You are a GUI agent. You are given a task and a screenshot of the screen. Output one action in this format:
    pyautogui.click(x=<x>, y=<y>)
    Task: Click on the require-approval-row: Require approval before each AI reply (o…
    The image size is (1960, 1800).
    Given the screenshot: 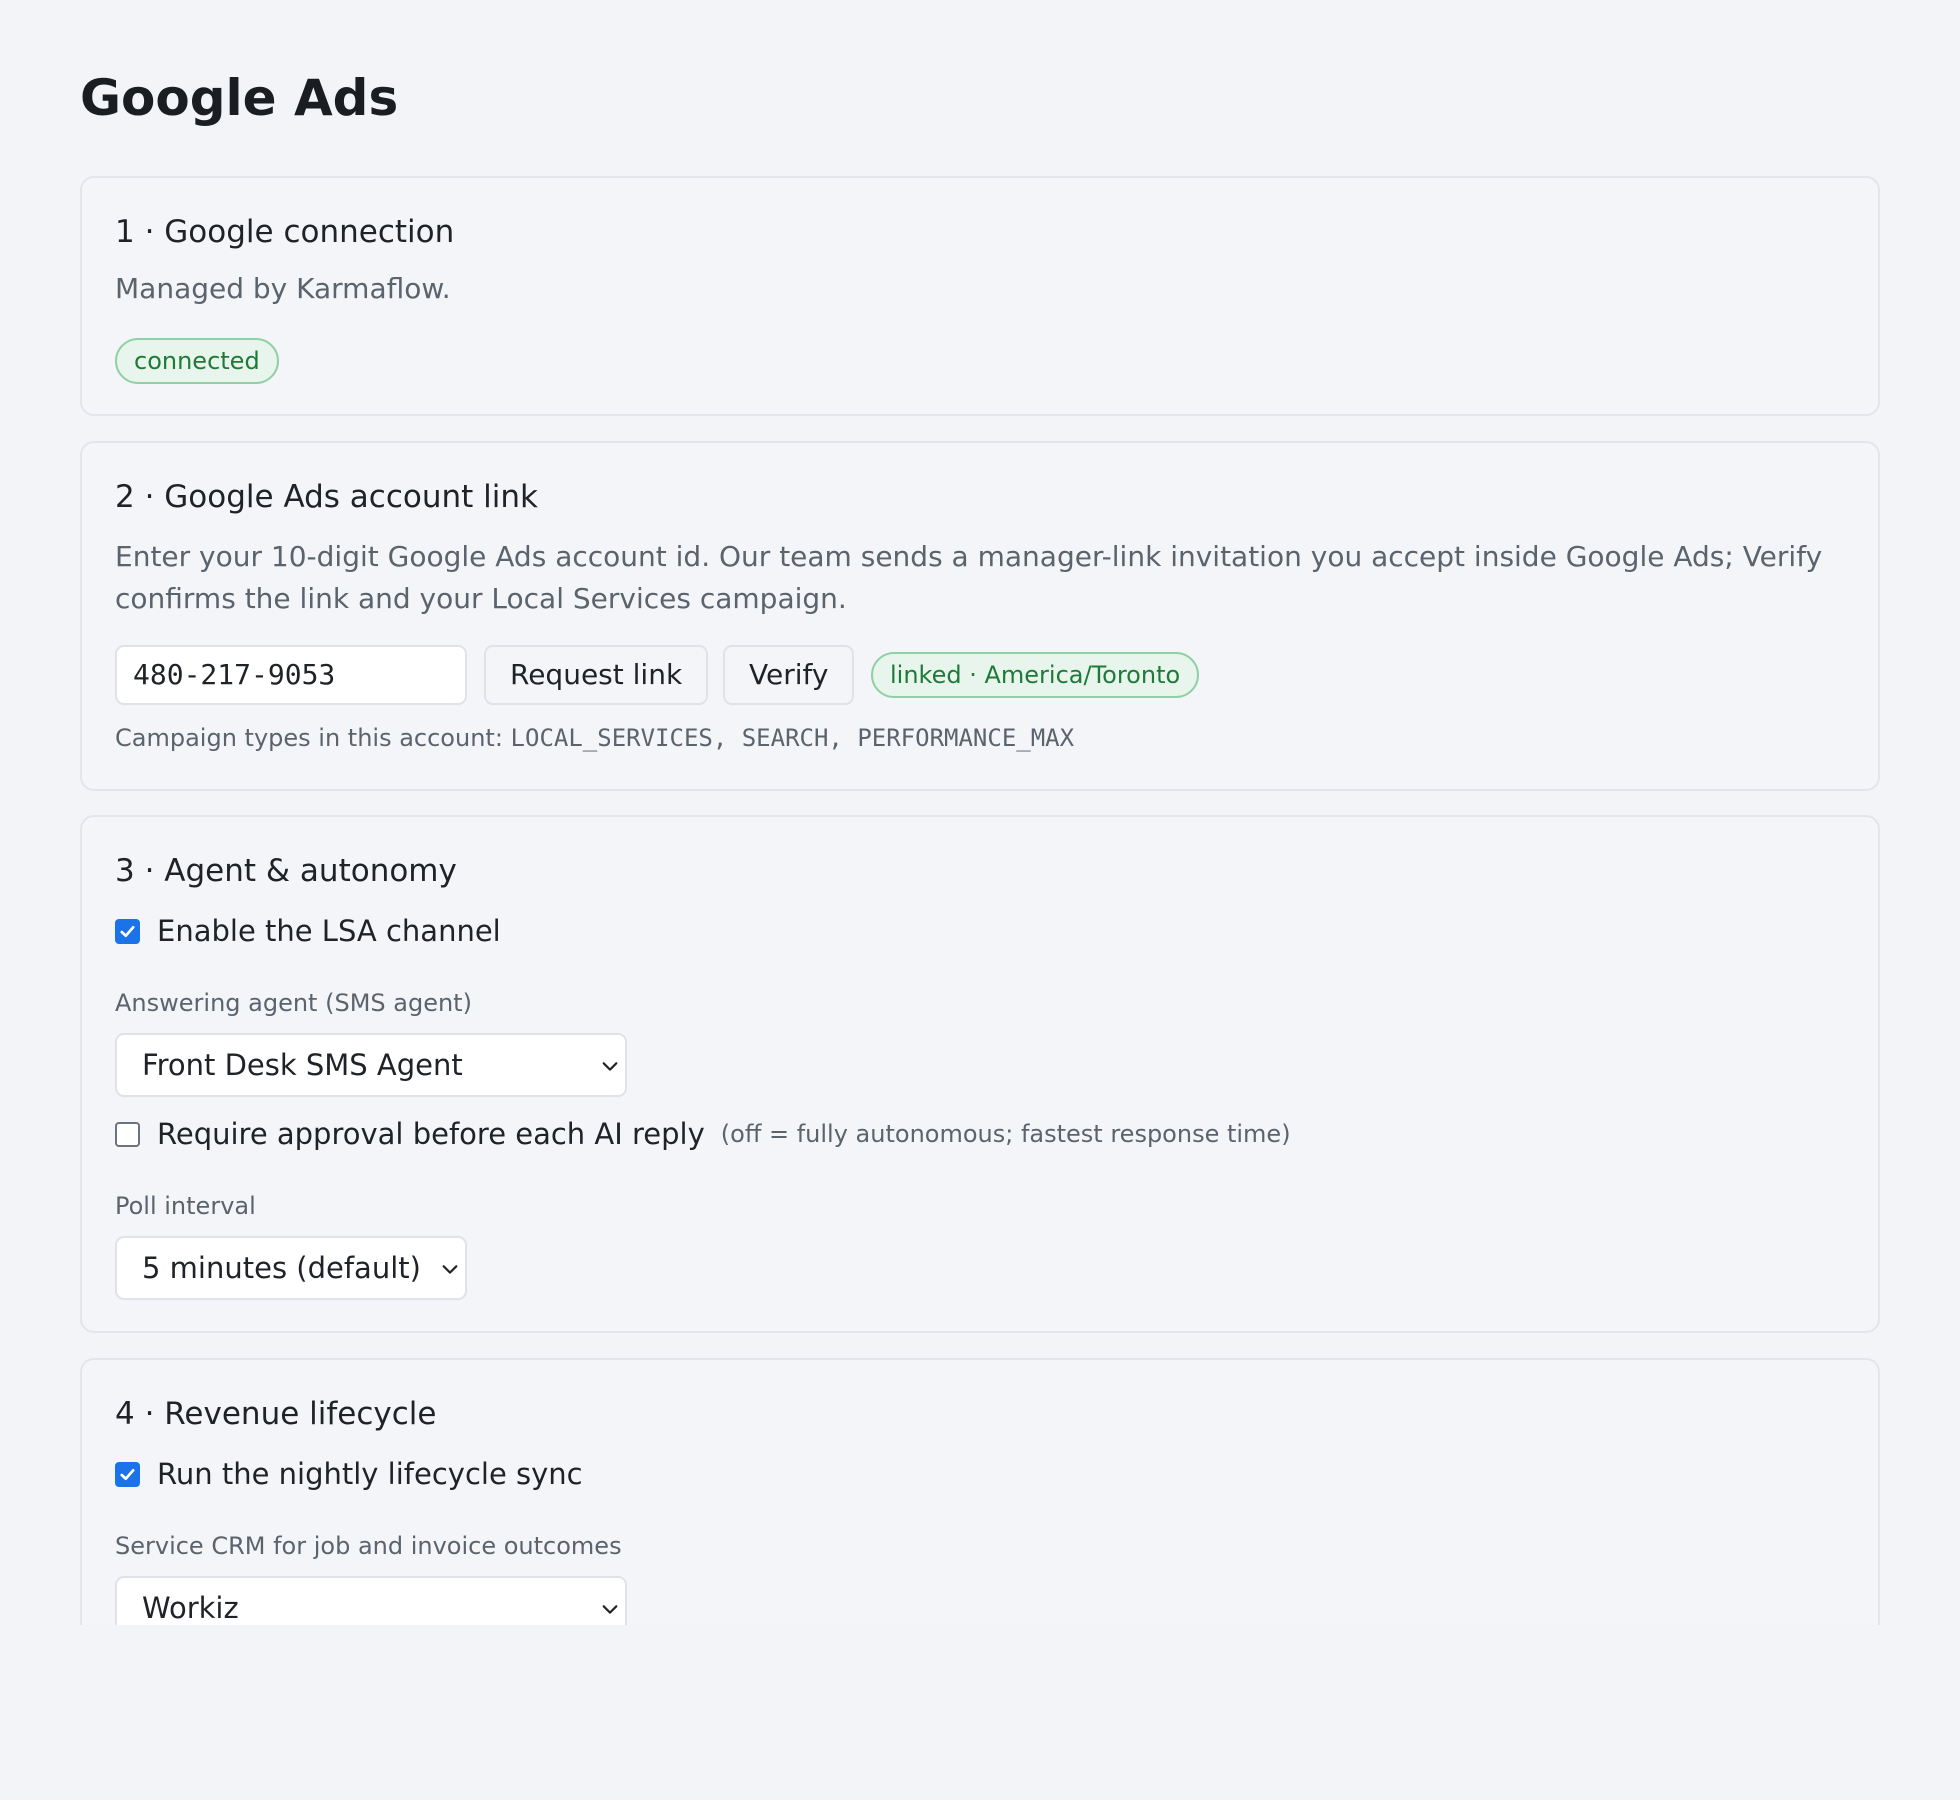 What is the action you would take?
    pyautogui.click(x=703, y=1134)
    